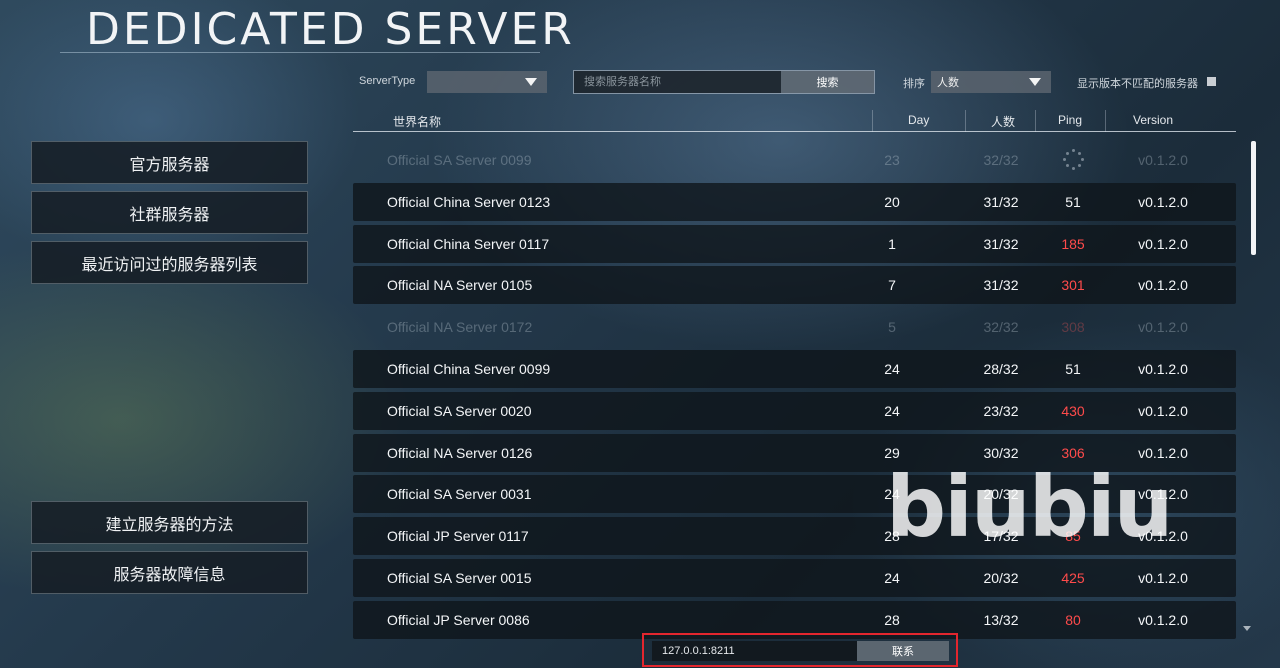 Image resolution: width=1280 pixels, height=668 pixels. What do you see at coordinates (1003, 121) in the screenshot?
I see `column-header-players: 人数` at bounding box center [1003, 121].